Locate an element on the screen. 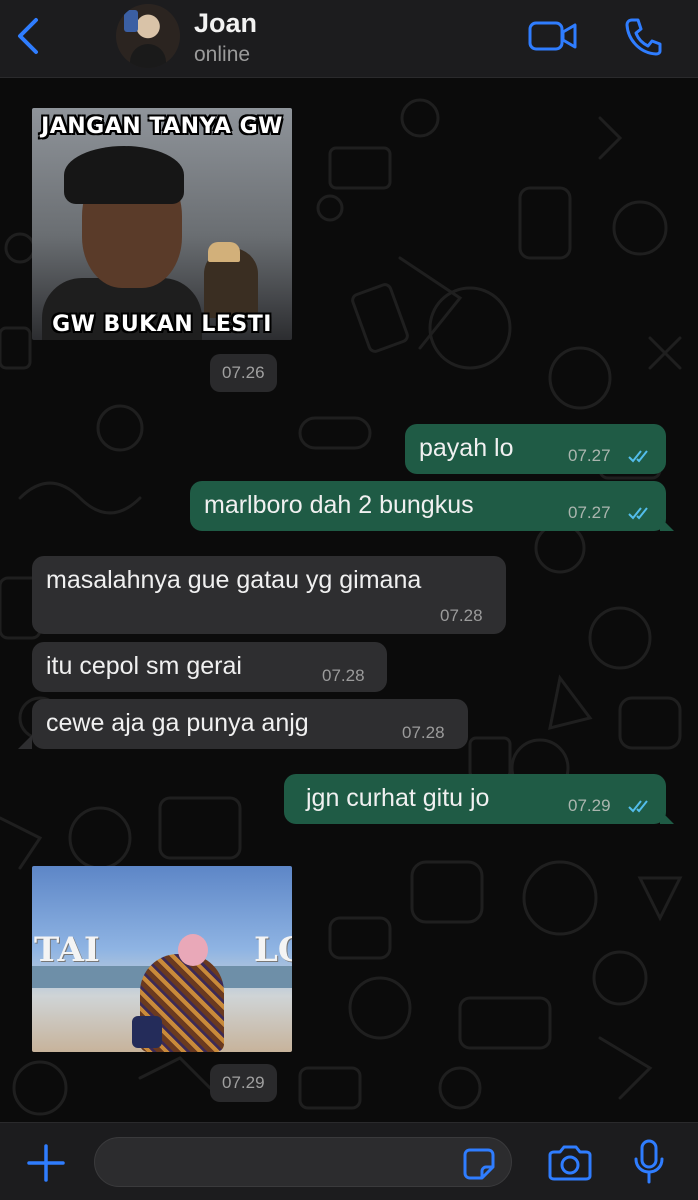 This screenshot has height=1200, width=698. phone-call-icon is located at coordinates (643, 36).